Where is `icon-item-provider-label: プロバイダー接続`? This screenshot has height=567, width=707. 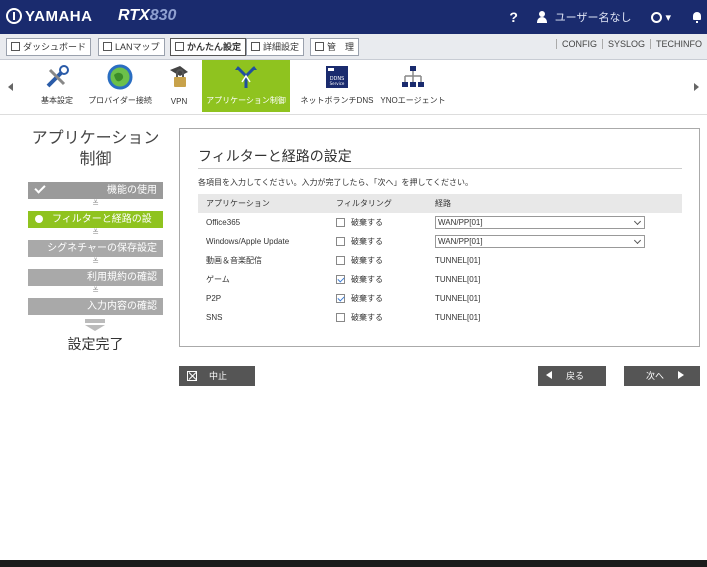
icon-item-provider-label: プロバイダー接続 is located at coordinates (120, 100).